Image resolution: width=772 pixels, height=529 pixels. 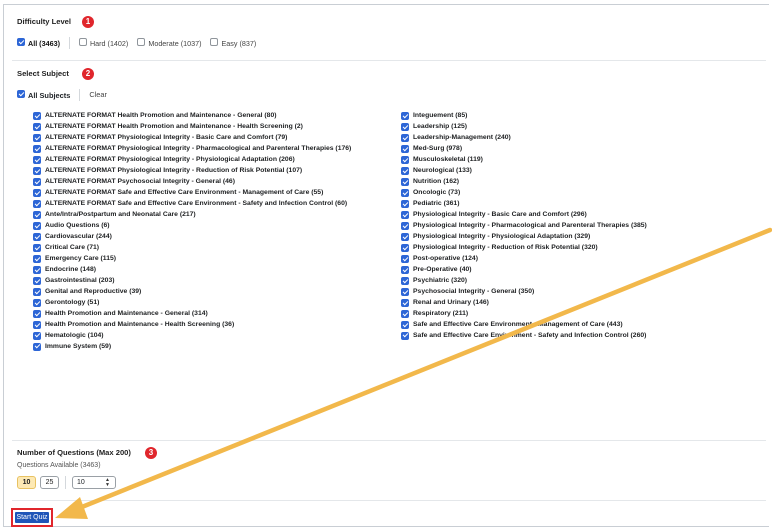 I want to click on subject-item: Neurological (133), so click(x=551, y=171).